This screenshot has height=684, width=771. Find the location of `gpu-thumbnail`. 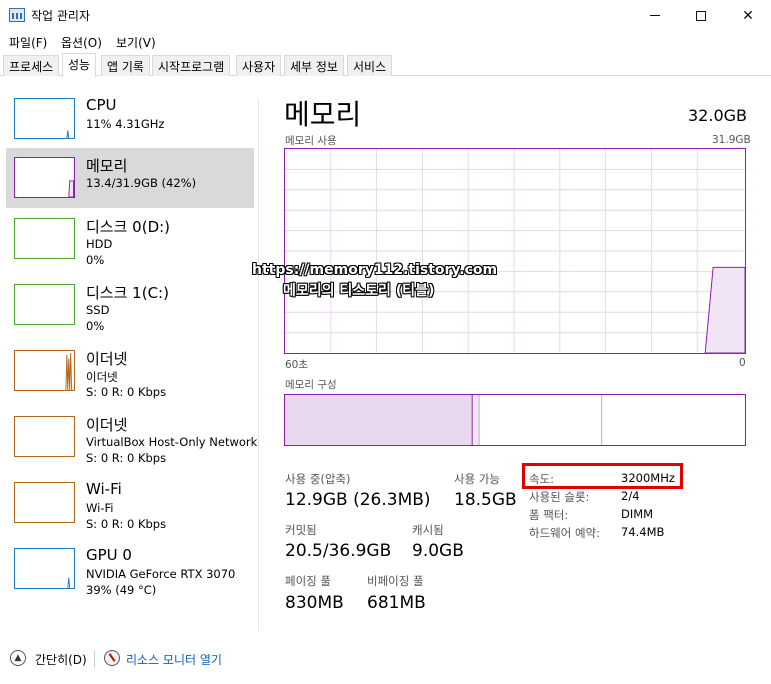

gpu-thumbnail is located at coordinates (44, 568).